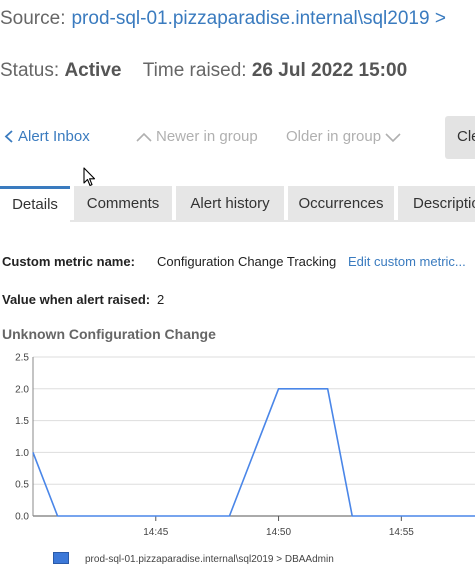  Describe the element at coordinates (89, 177) in the screenshot. I see `mouse-cursor-icon` at that location.